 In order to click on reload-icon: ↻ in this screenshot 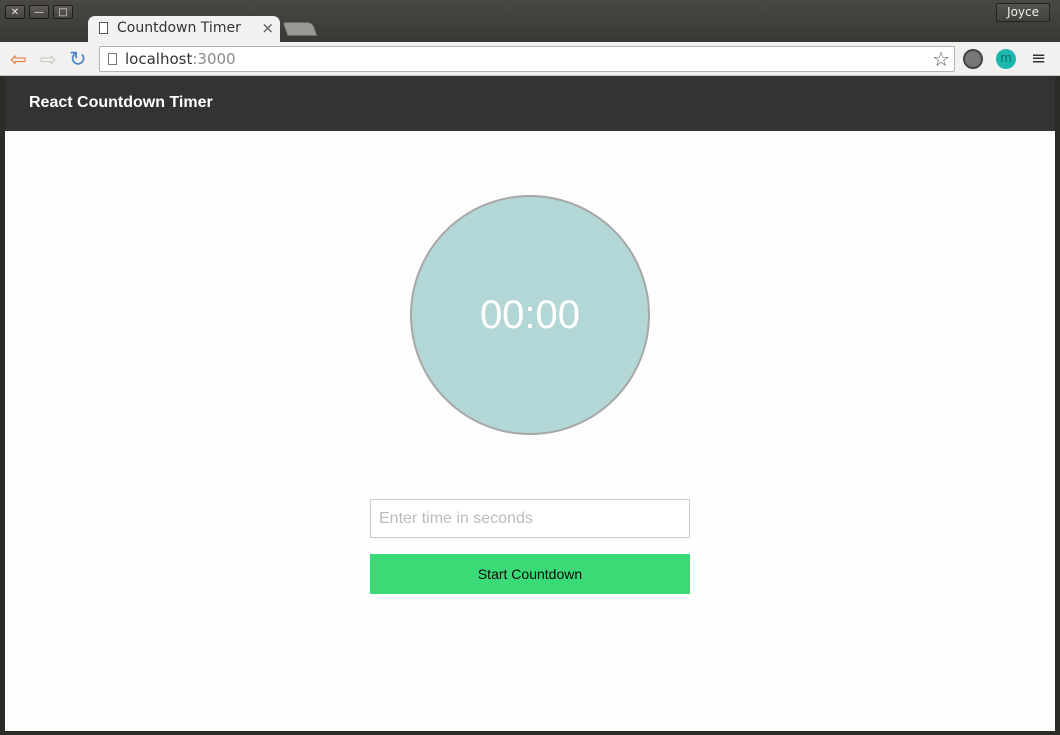, I will do `click(78, 59)`.